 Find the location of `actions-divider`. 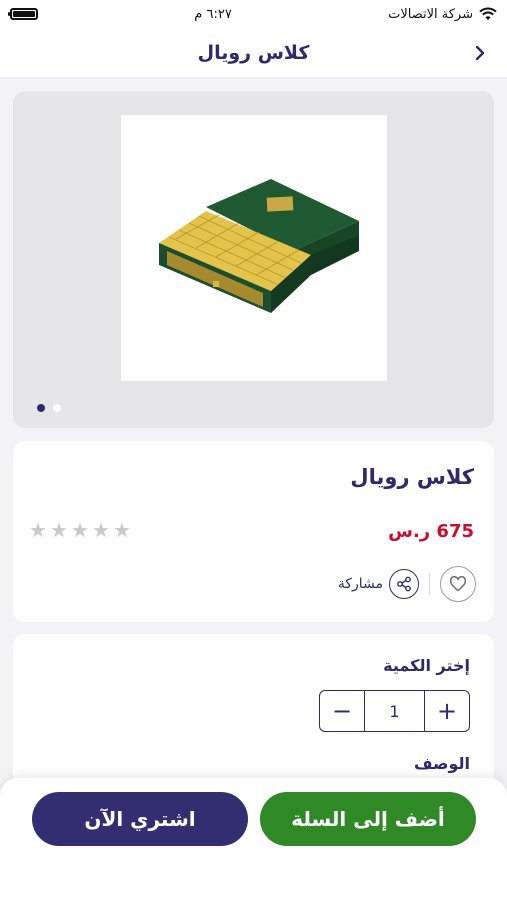

actions-divider is located at coordinates (429, 584).